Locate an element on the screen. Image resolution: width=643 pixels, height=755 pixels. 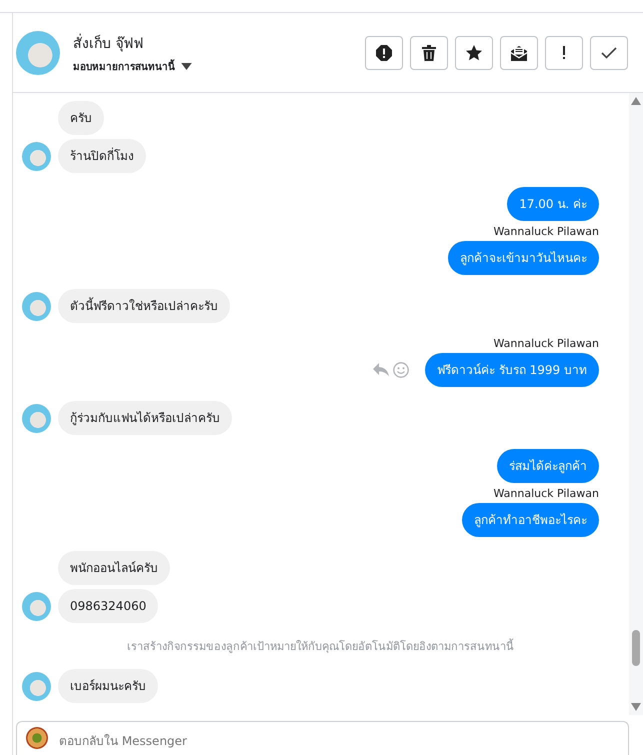
caret-icon is located at coordinates (186, 66).